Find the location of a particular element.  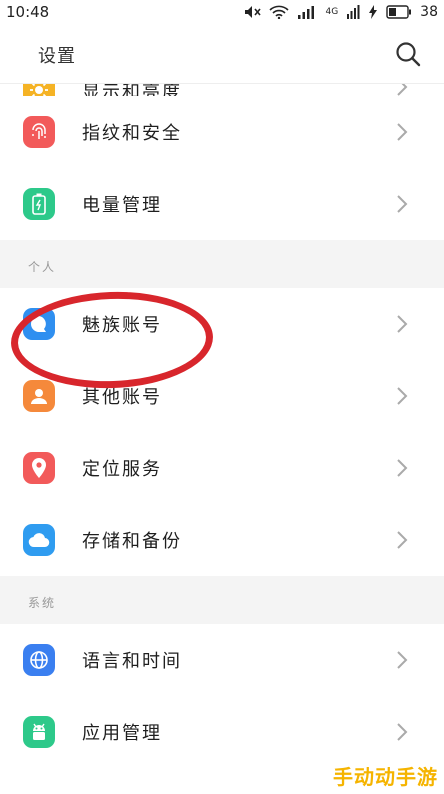

location-pin-icon is located at coordinates (39, 468).